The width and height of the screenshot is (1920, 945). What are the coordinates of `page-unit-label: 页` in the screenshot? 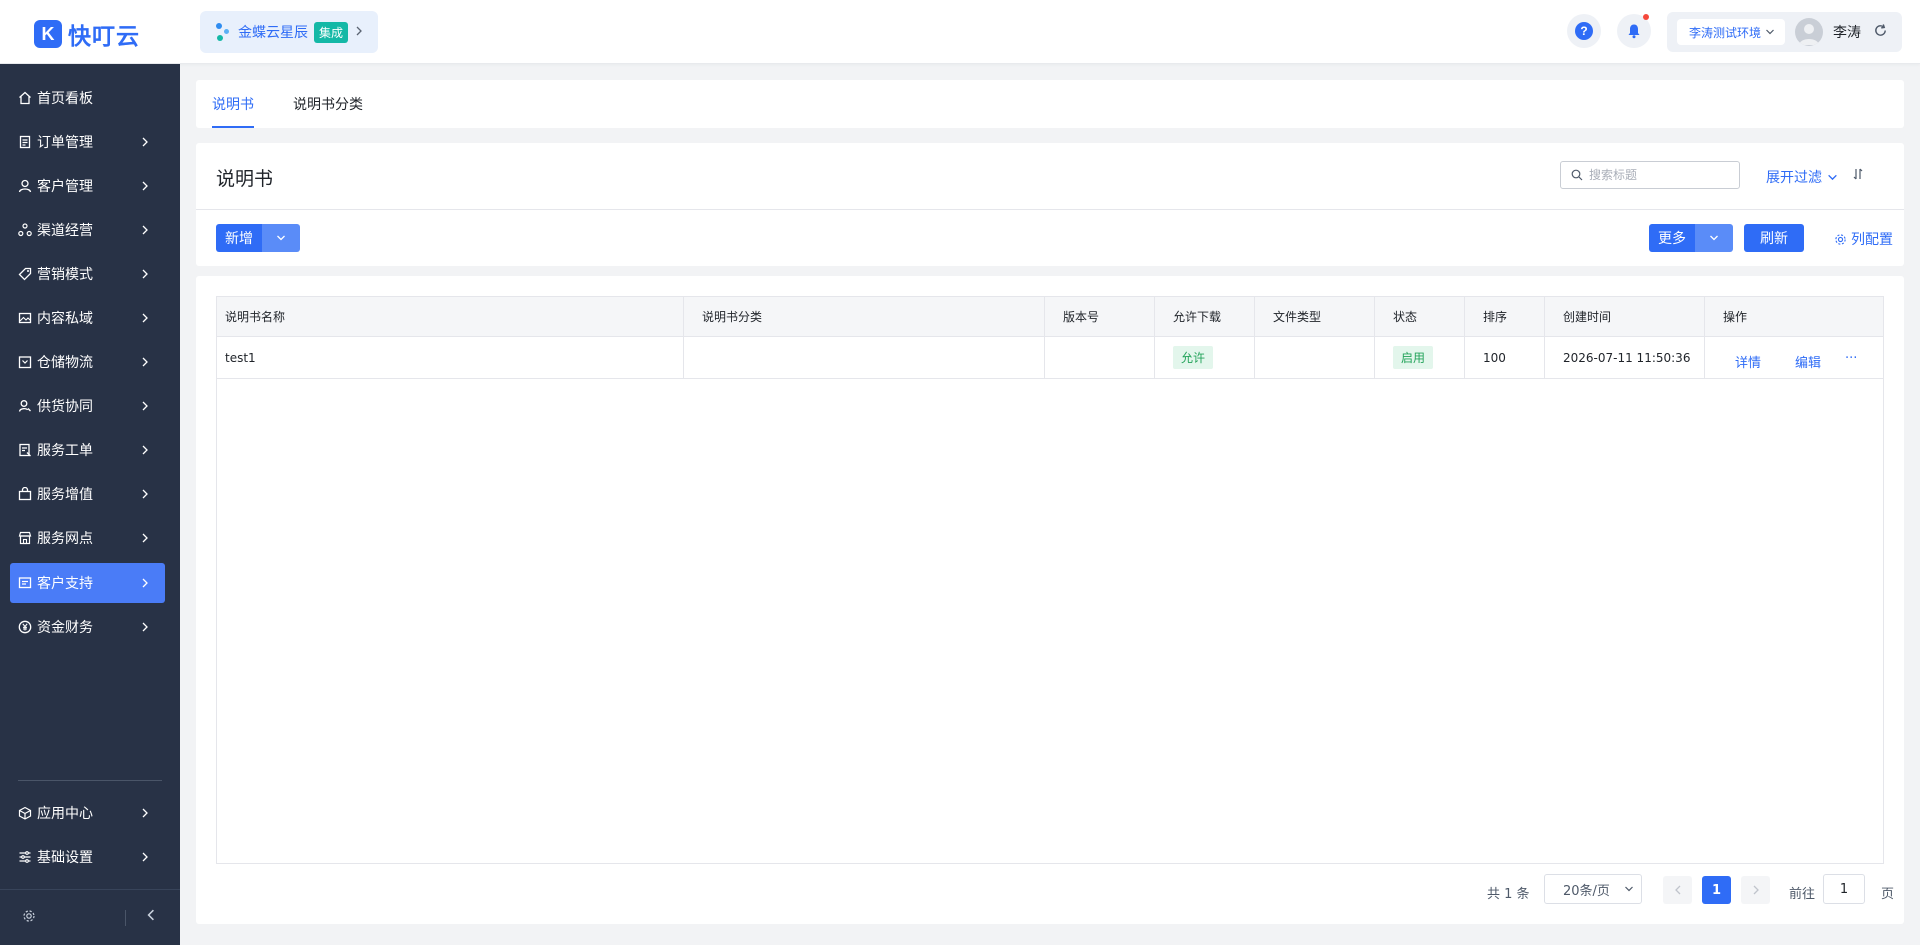 It's located at (1888, 894).